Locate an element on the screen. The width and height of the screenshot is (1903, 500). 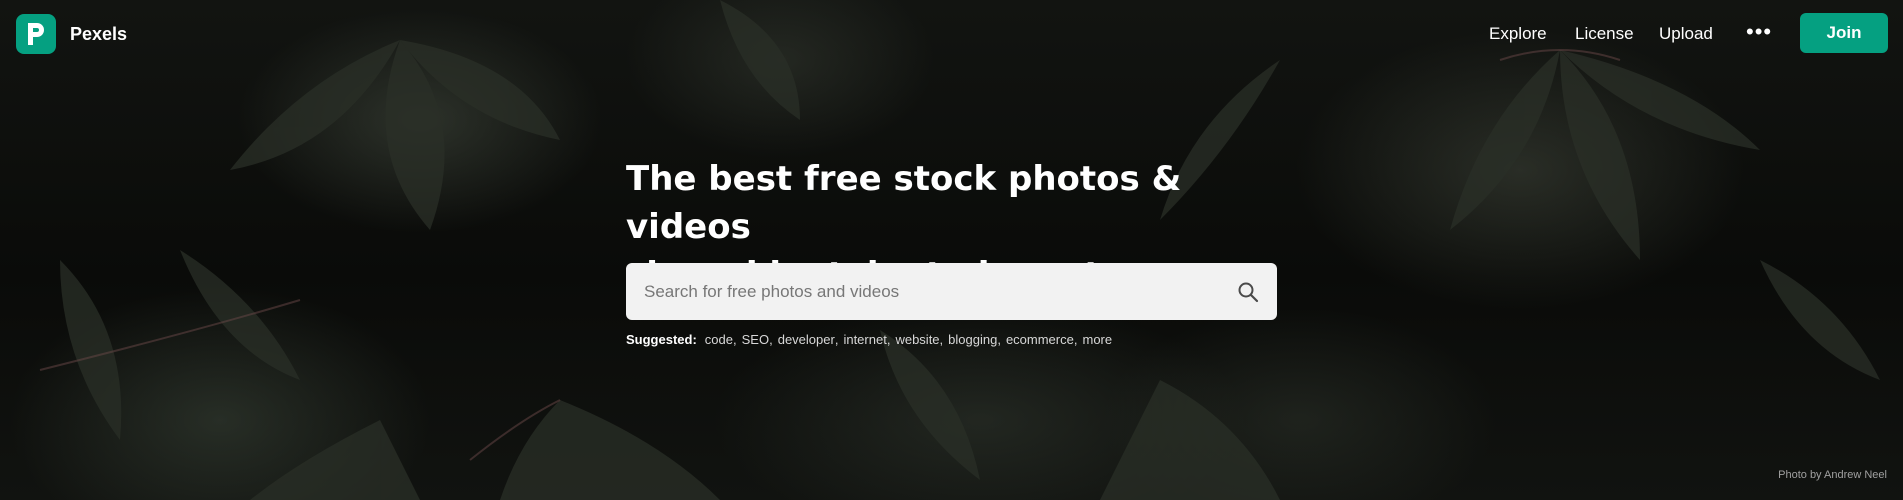
pexels-logo is located at coordinates (36, 34).